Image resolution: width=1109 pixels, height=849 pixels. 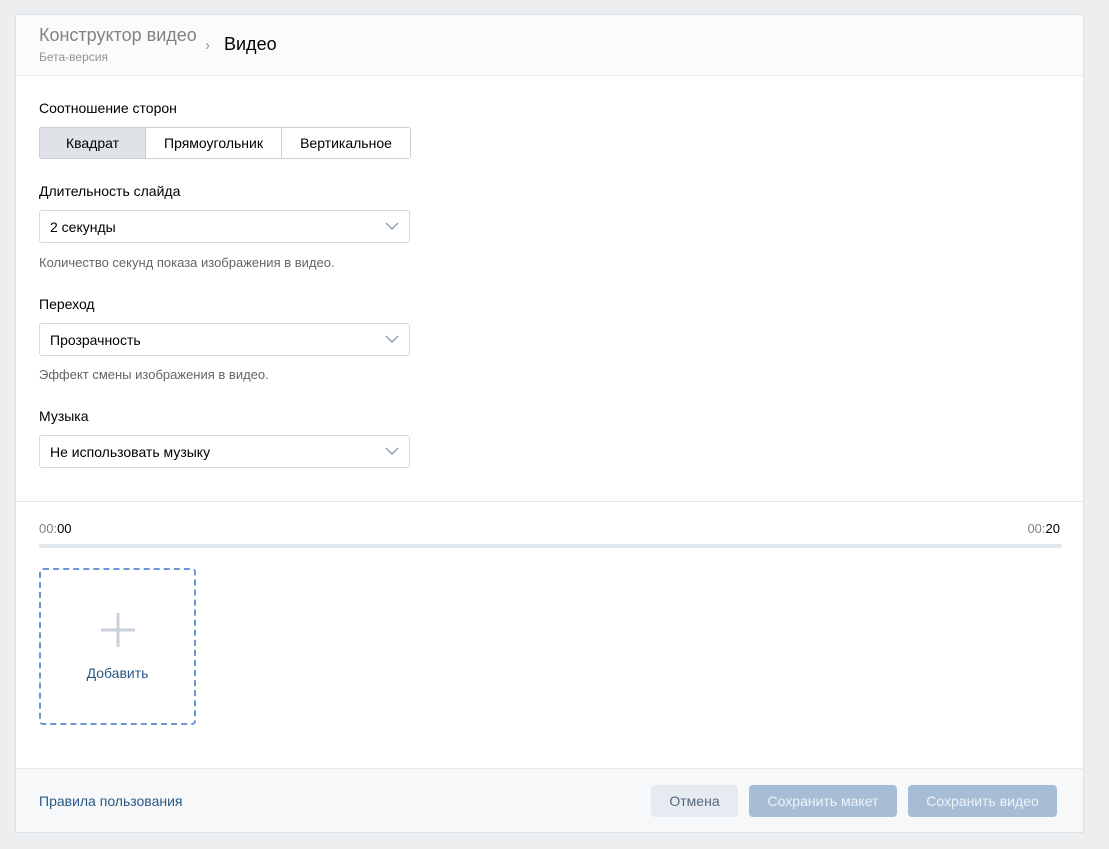 What do you see at coordinates (108, 108) in the screenshot?
I see `aspect-ratio-label: Соотношение сторон` at bounding box center [108, 108].